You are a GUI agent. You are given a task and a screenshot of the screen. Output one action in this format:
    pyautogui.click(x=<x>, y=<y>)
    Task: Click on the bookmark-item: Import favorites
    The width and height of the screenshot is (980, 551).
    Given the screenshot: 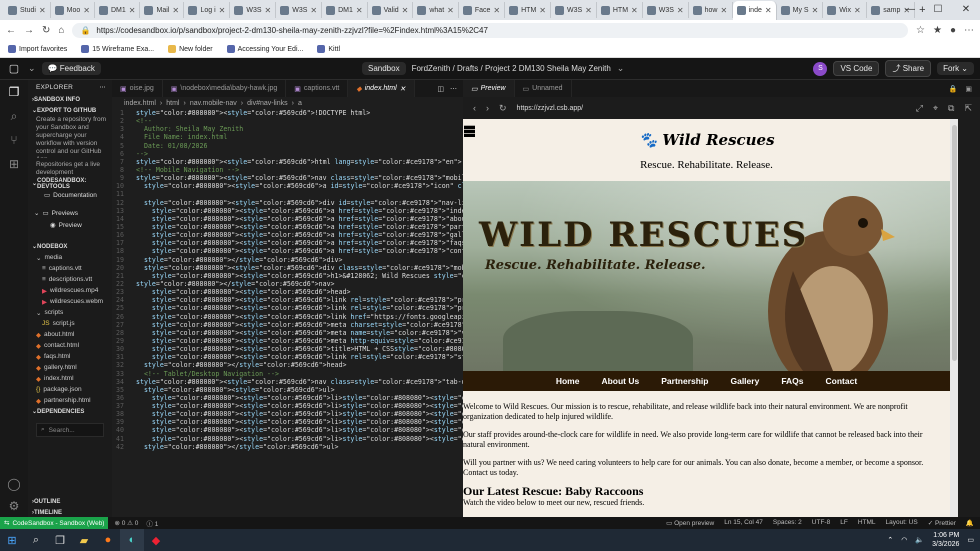 What is the action you would take?
    pyautogui.click(x=37, y=49)
    